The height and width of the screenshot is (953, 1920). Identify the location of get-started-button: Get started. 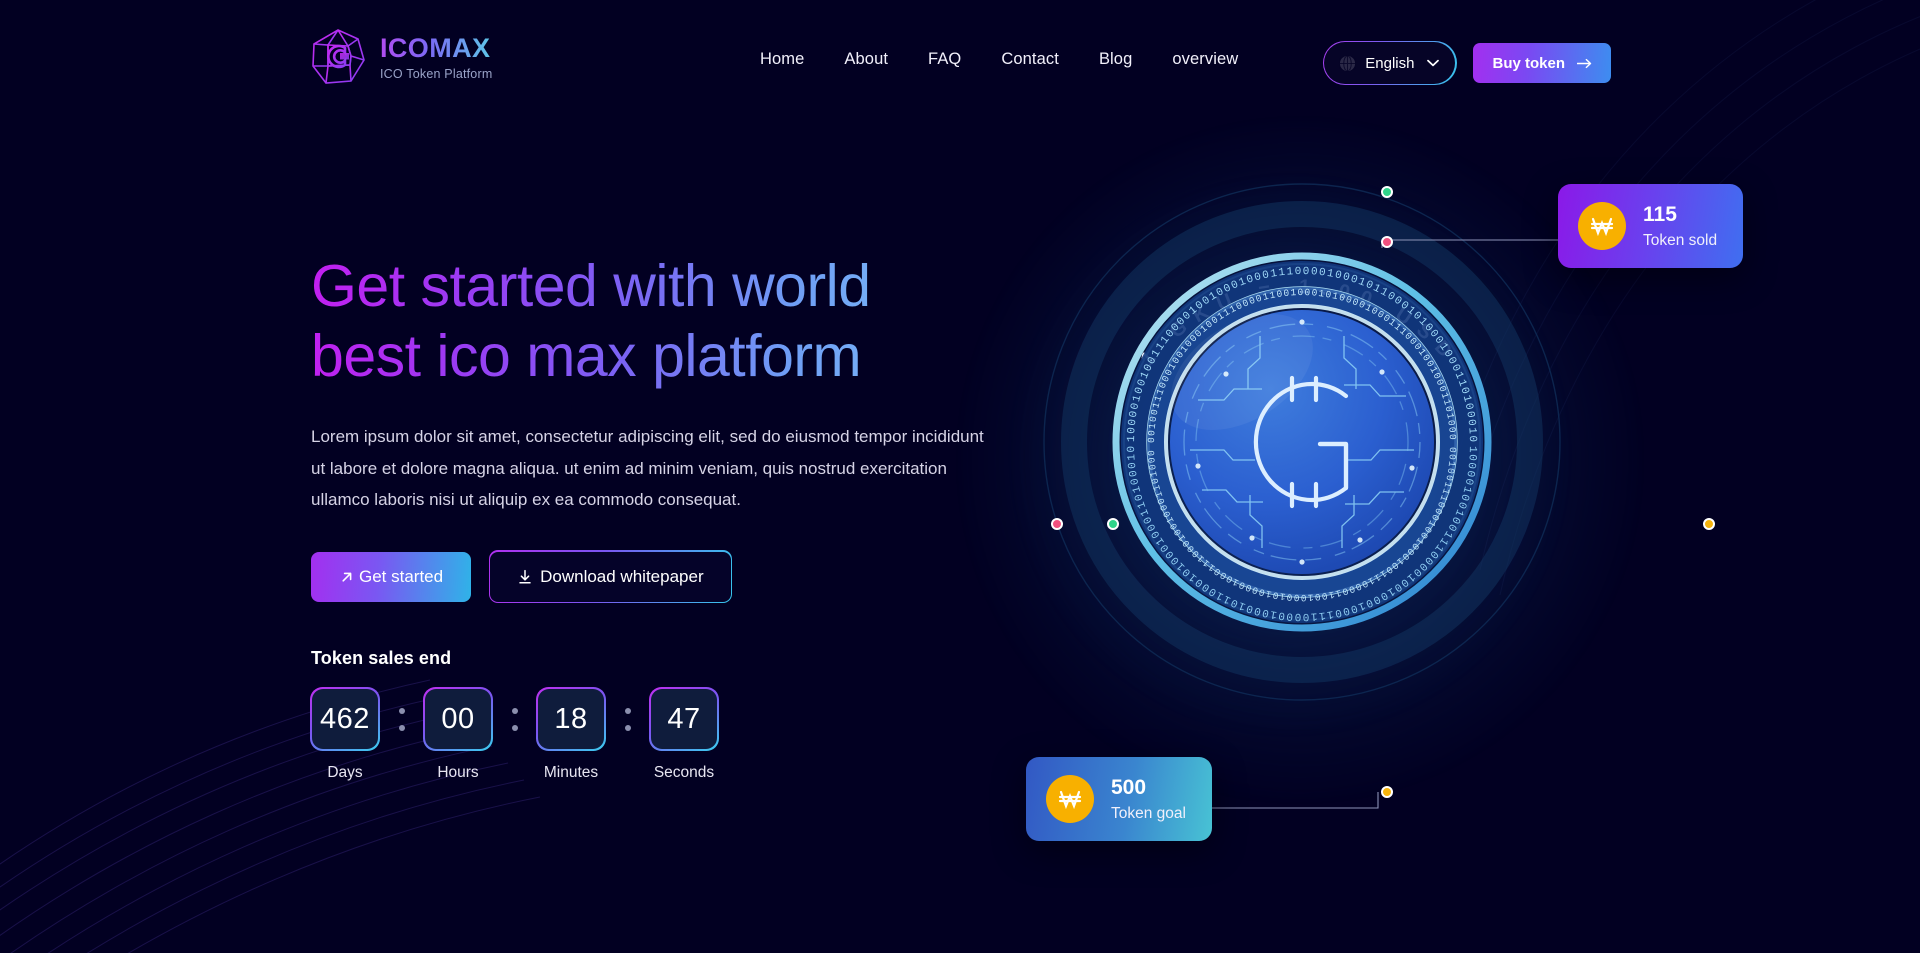
(391, 576).